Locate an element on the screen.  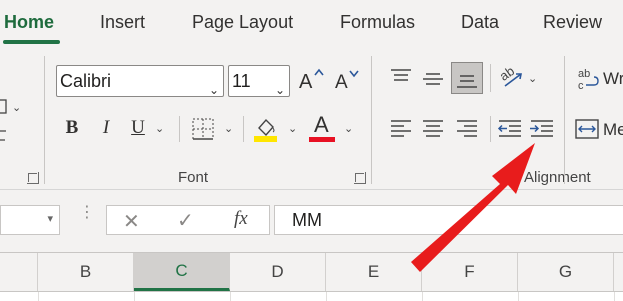
red-arrow-icon is located at coordinates (473, 207).